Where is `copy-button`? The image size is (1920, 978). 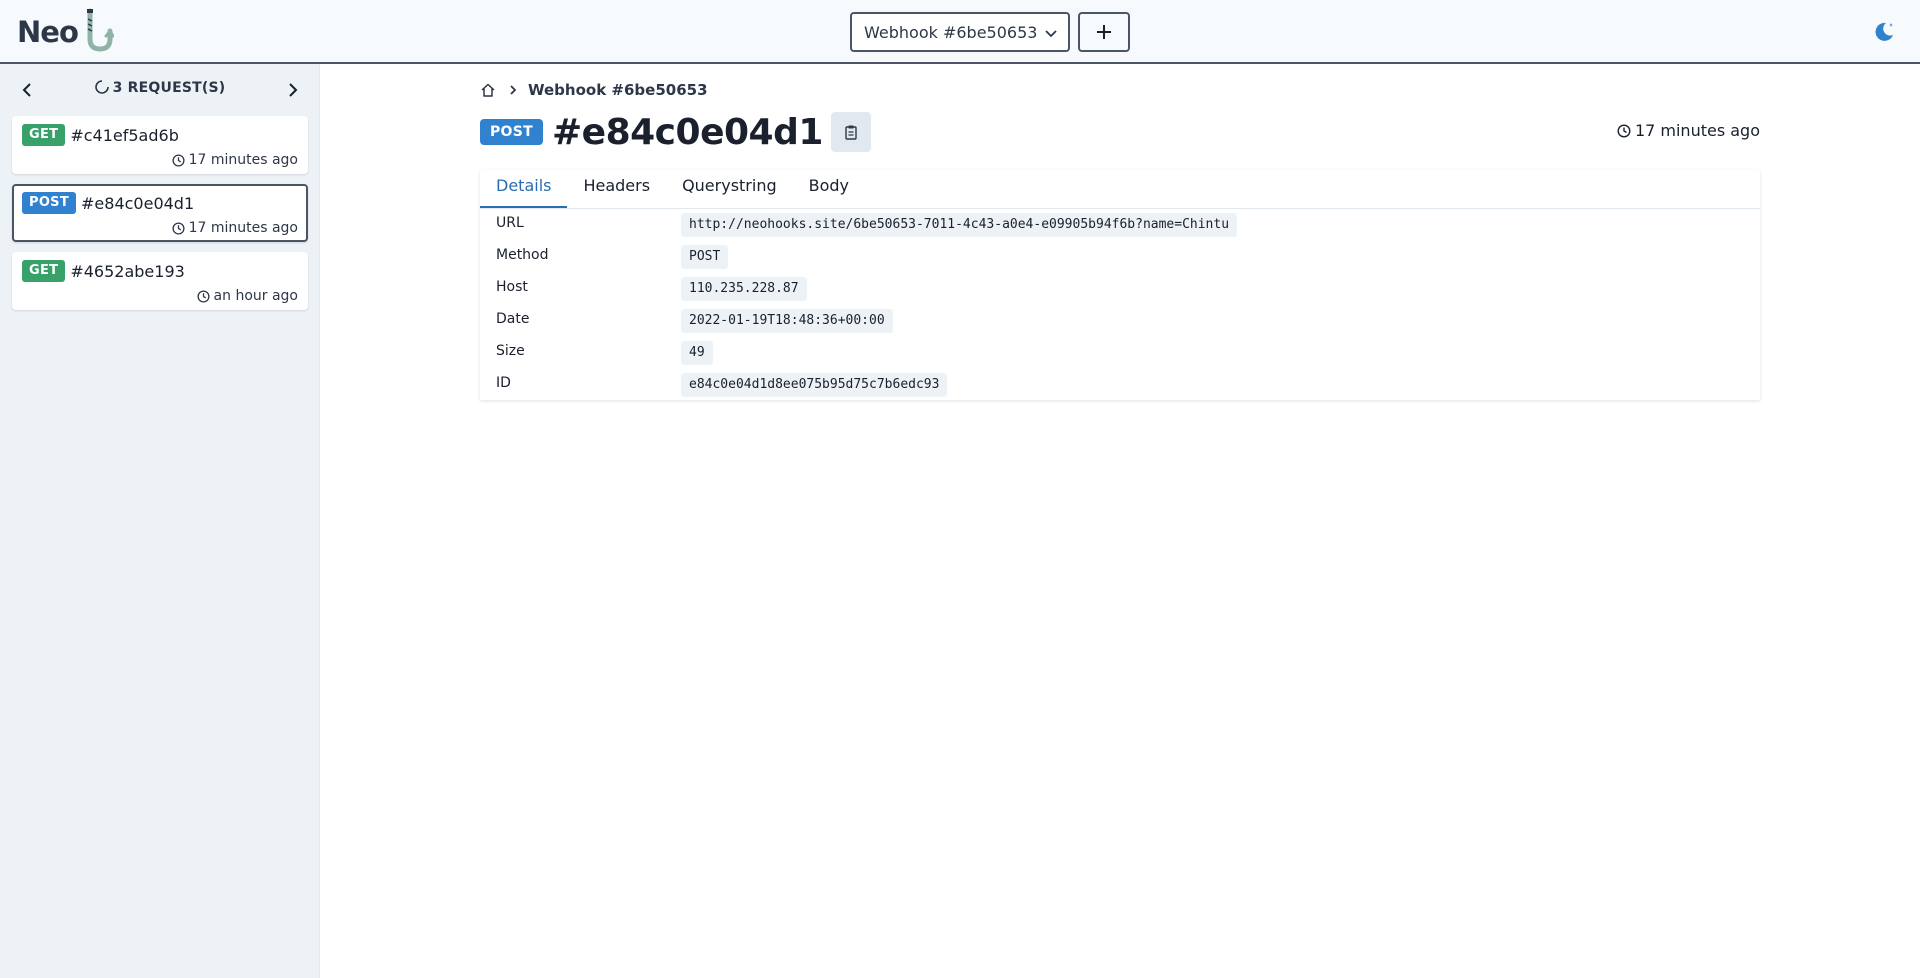 copy-button is located at coordinates (850, 132).